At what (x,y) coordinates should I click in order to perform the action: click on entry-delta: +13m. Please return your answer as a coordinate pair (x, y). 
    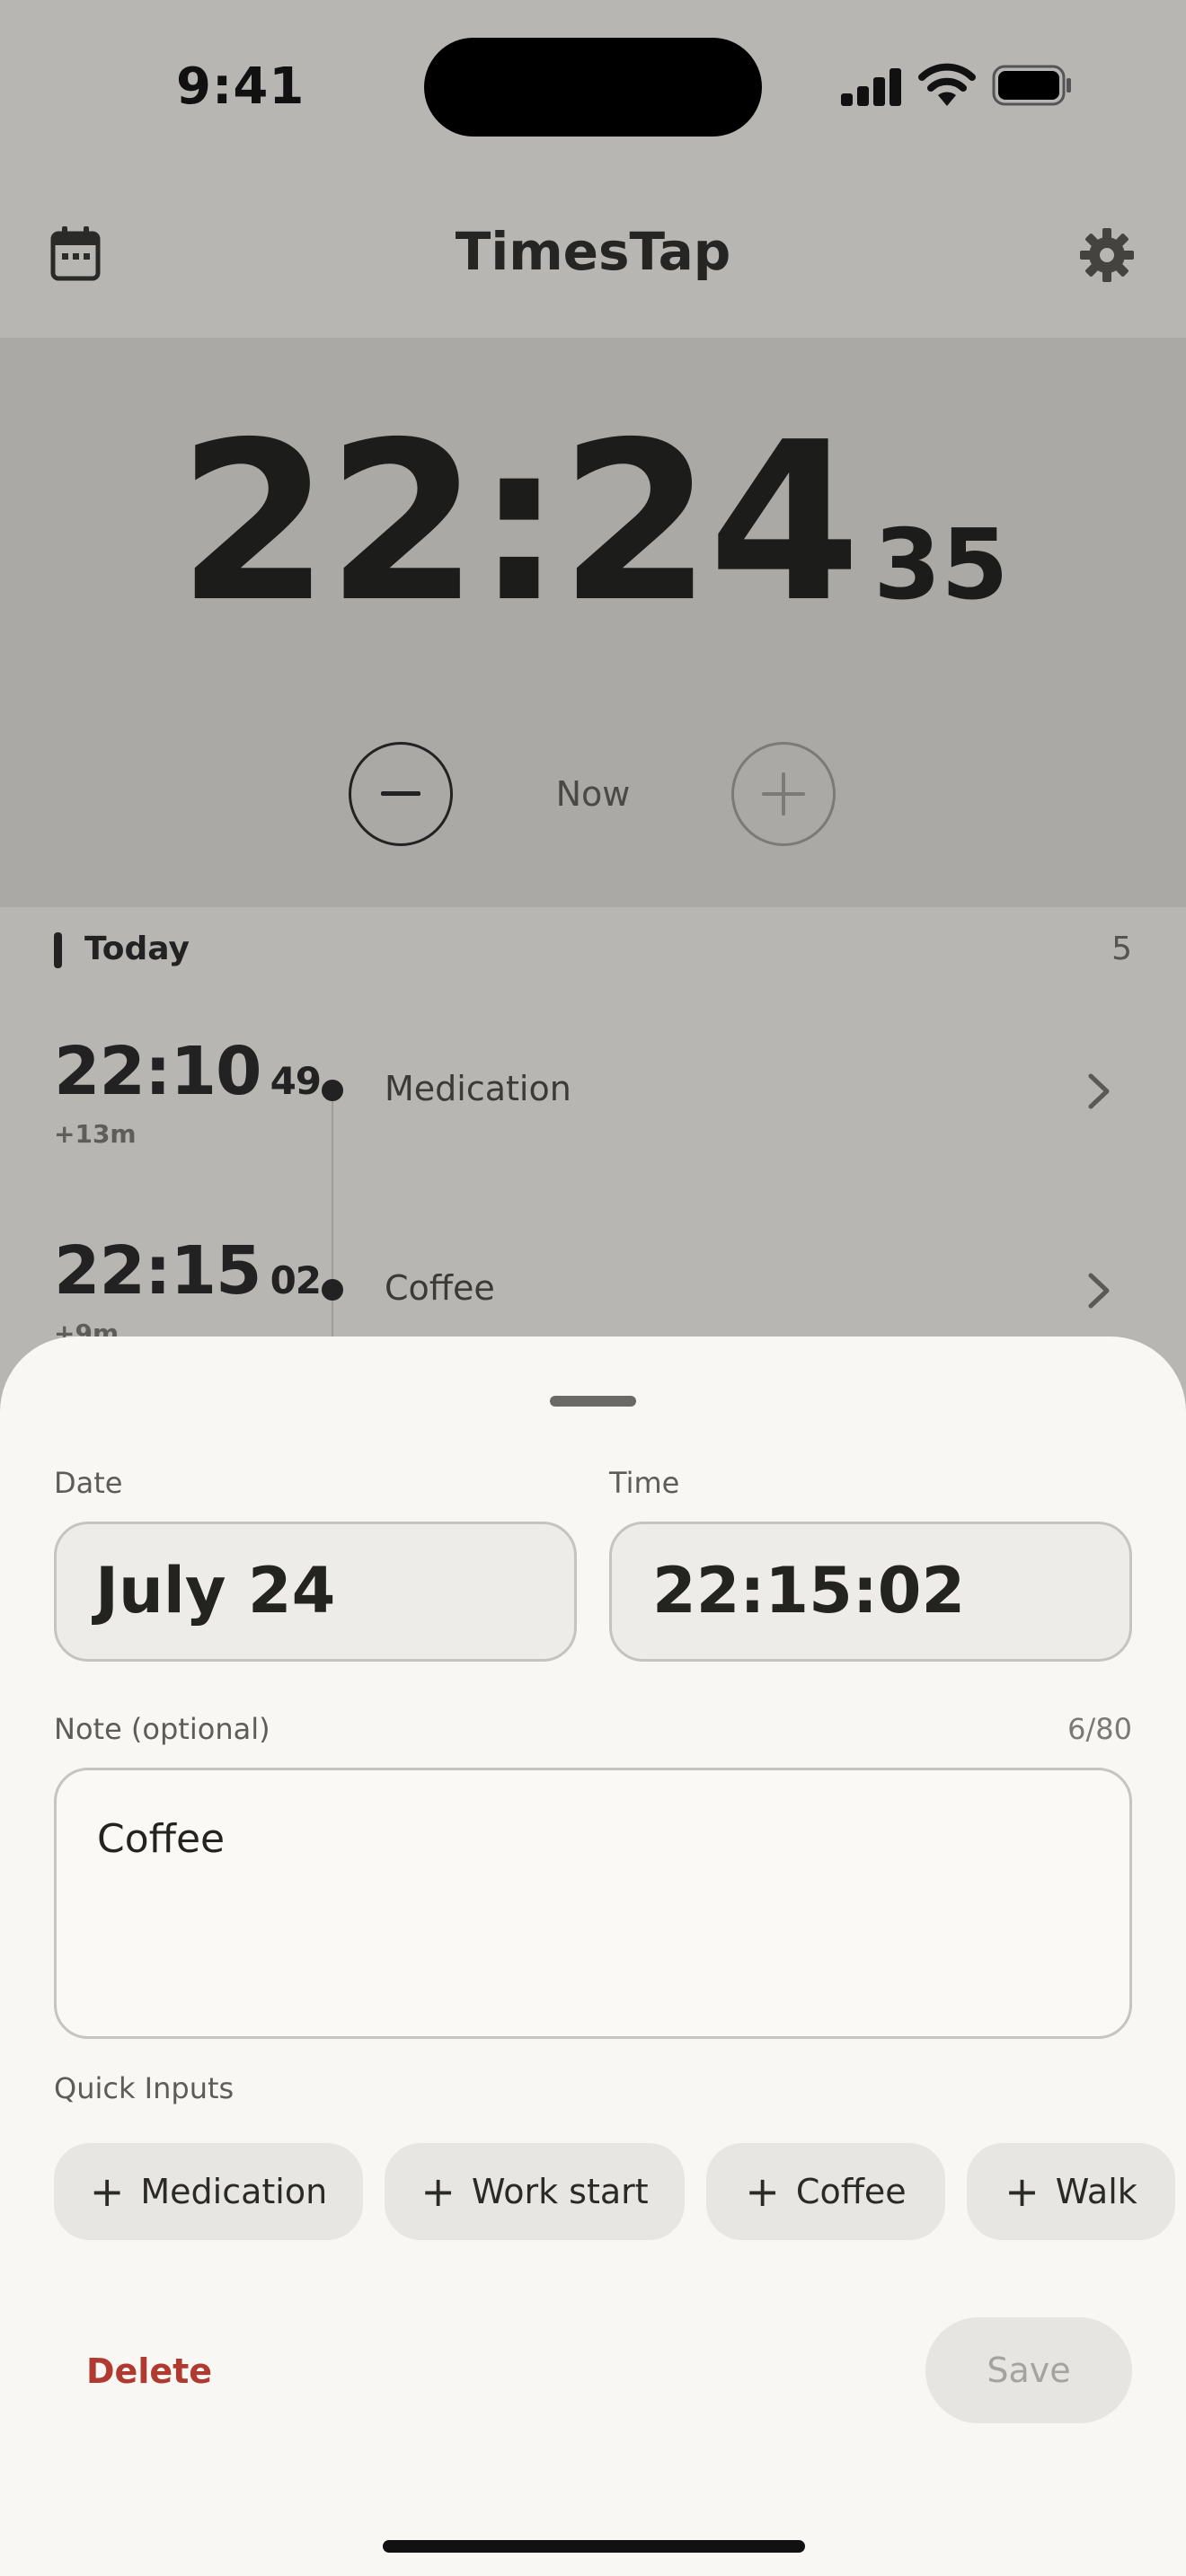
    Looking at the image, I should click on (95, 1134).